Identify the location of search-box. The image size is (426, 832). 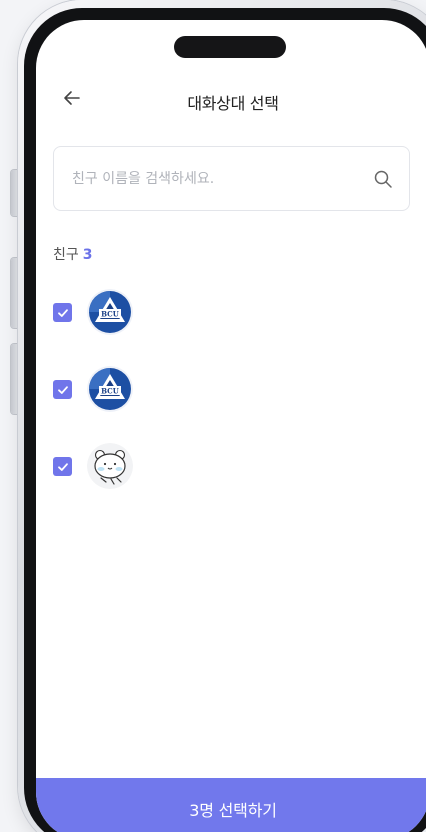
(231, 178).